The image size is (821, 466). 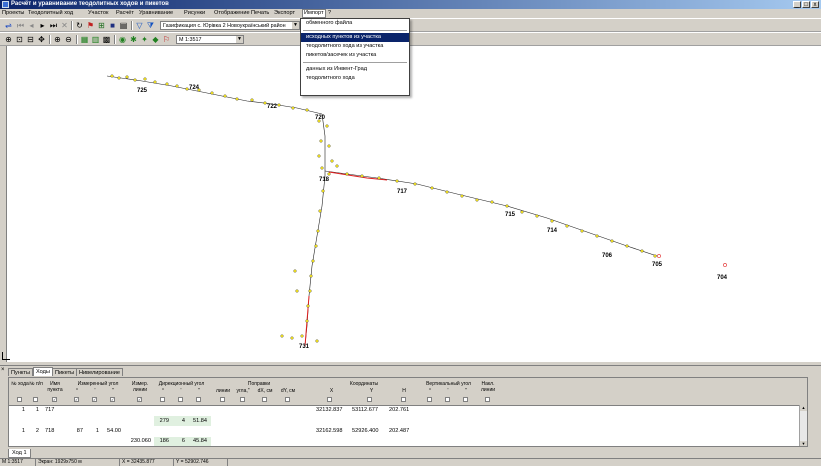 I want to click on grid-scrollbar: ▲ ▼, so click(x=803, y=425).